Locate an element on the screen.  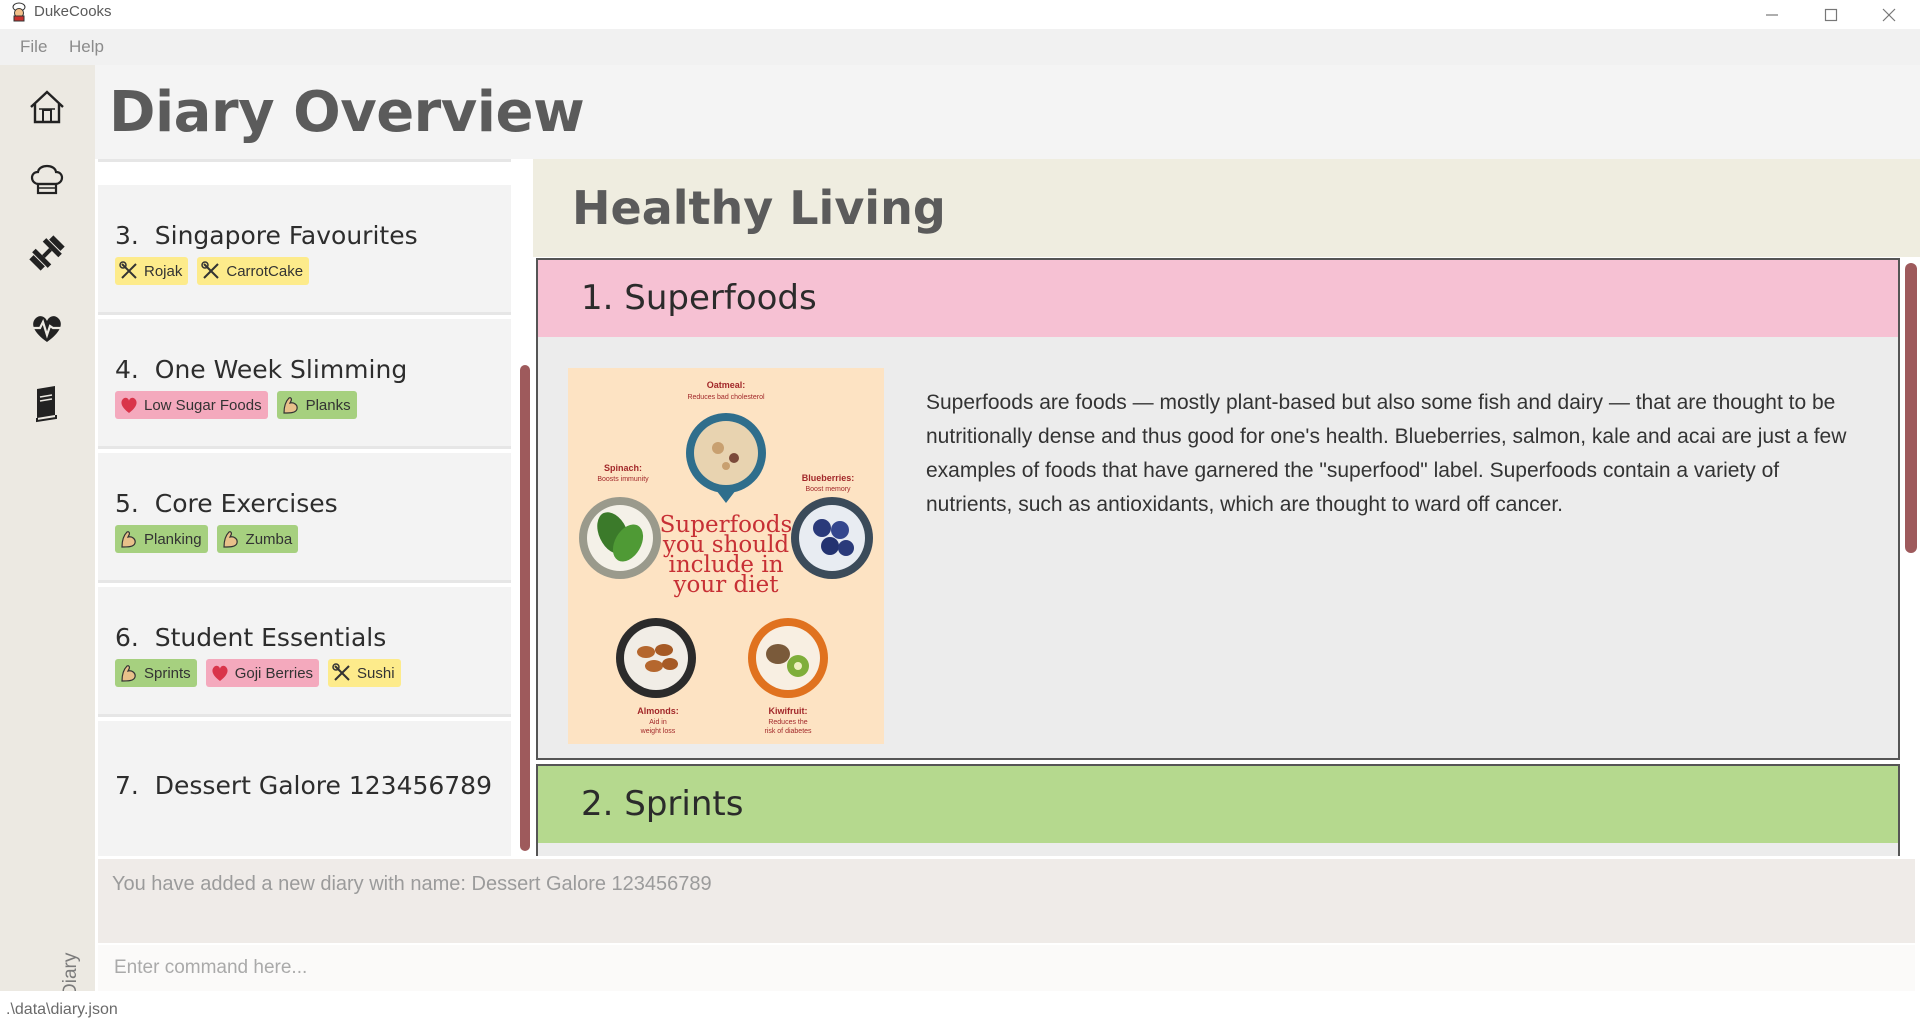
close-button is located at coordinates (1889, 14).